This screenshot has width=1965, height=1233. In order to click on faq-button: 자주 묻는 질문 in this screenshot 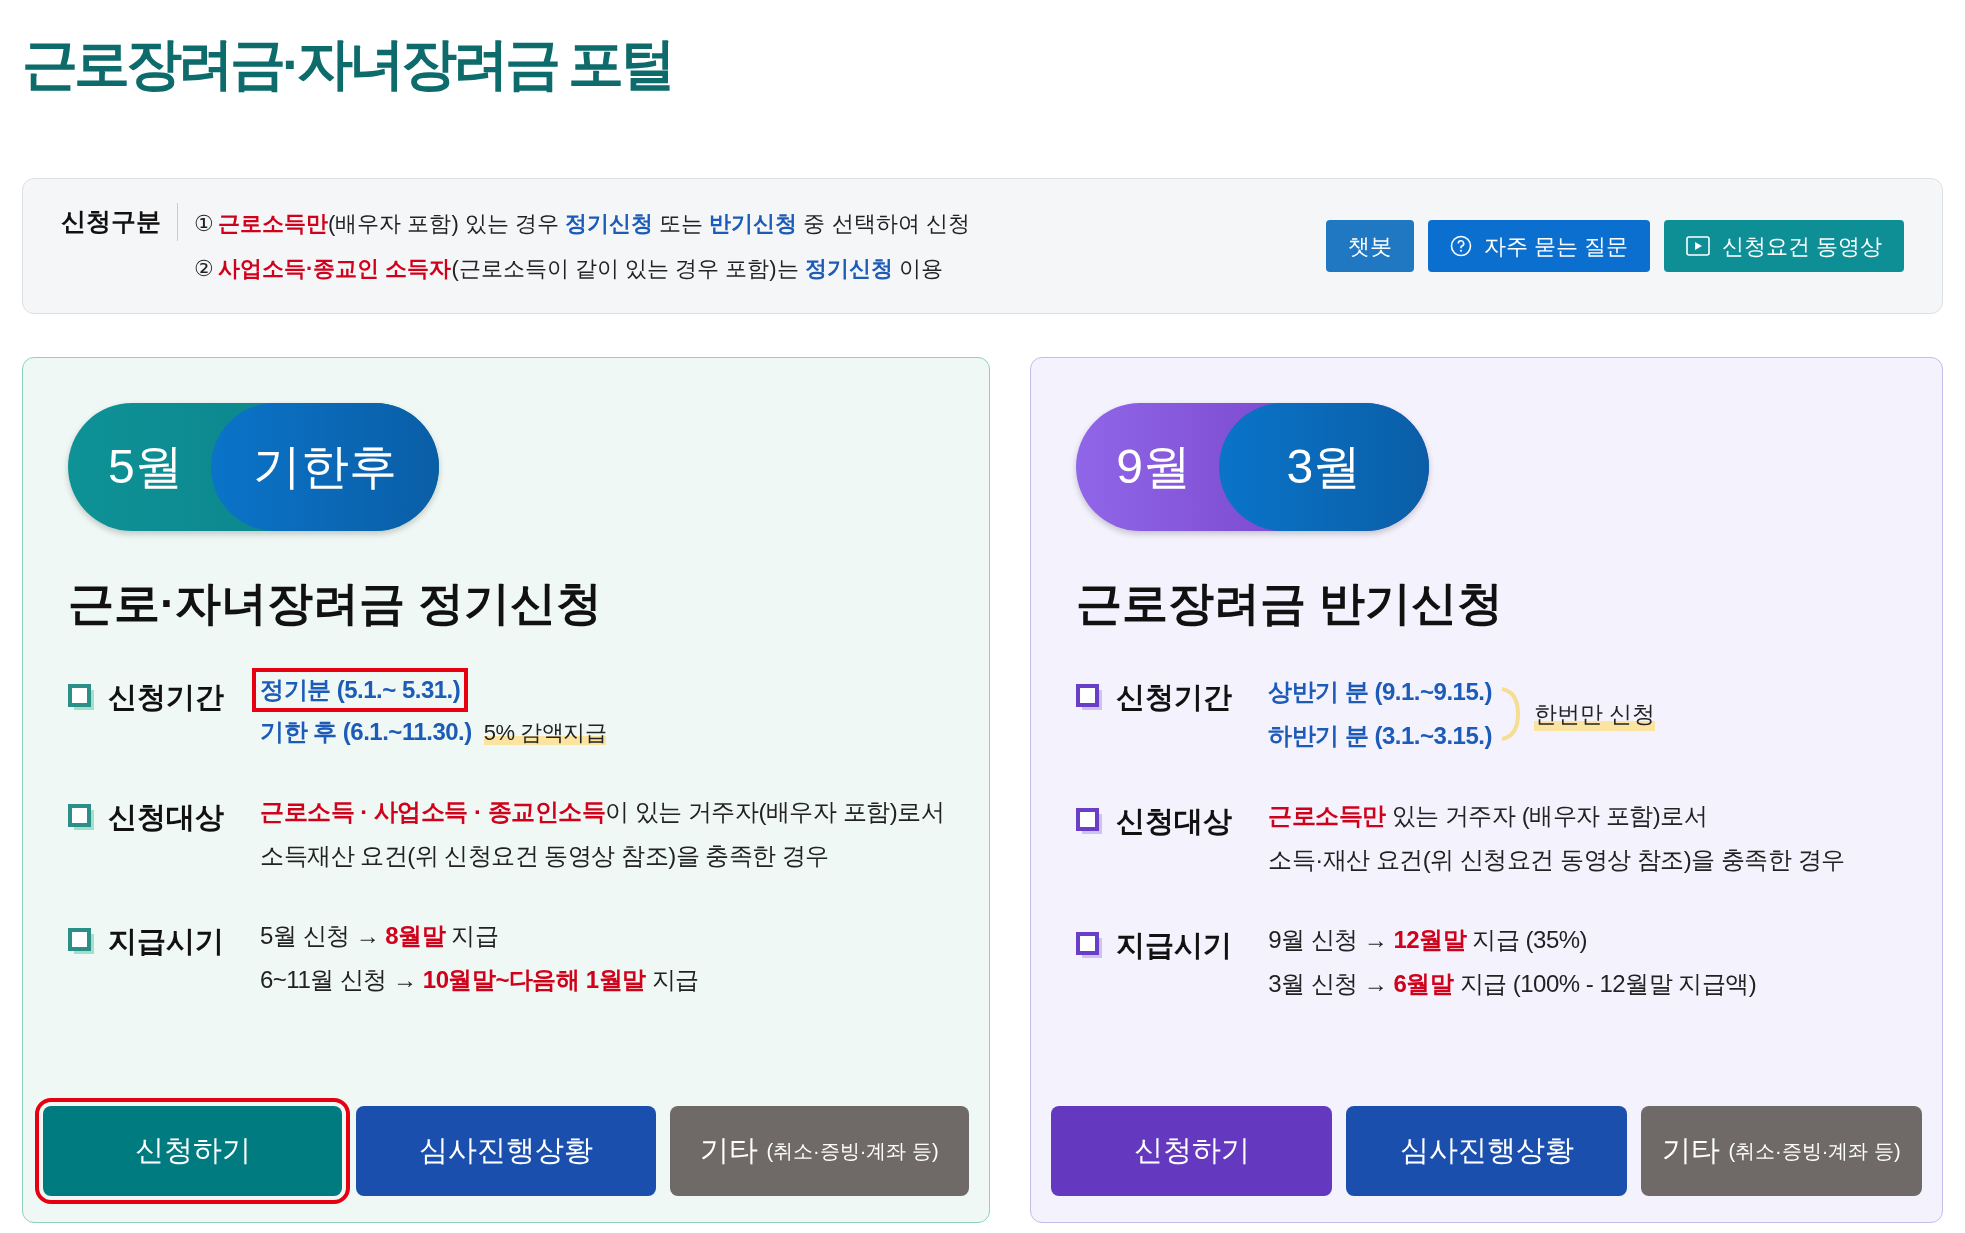, I will do `click(1538, 246)`.